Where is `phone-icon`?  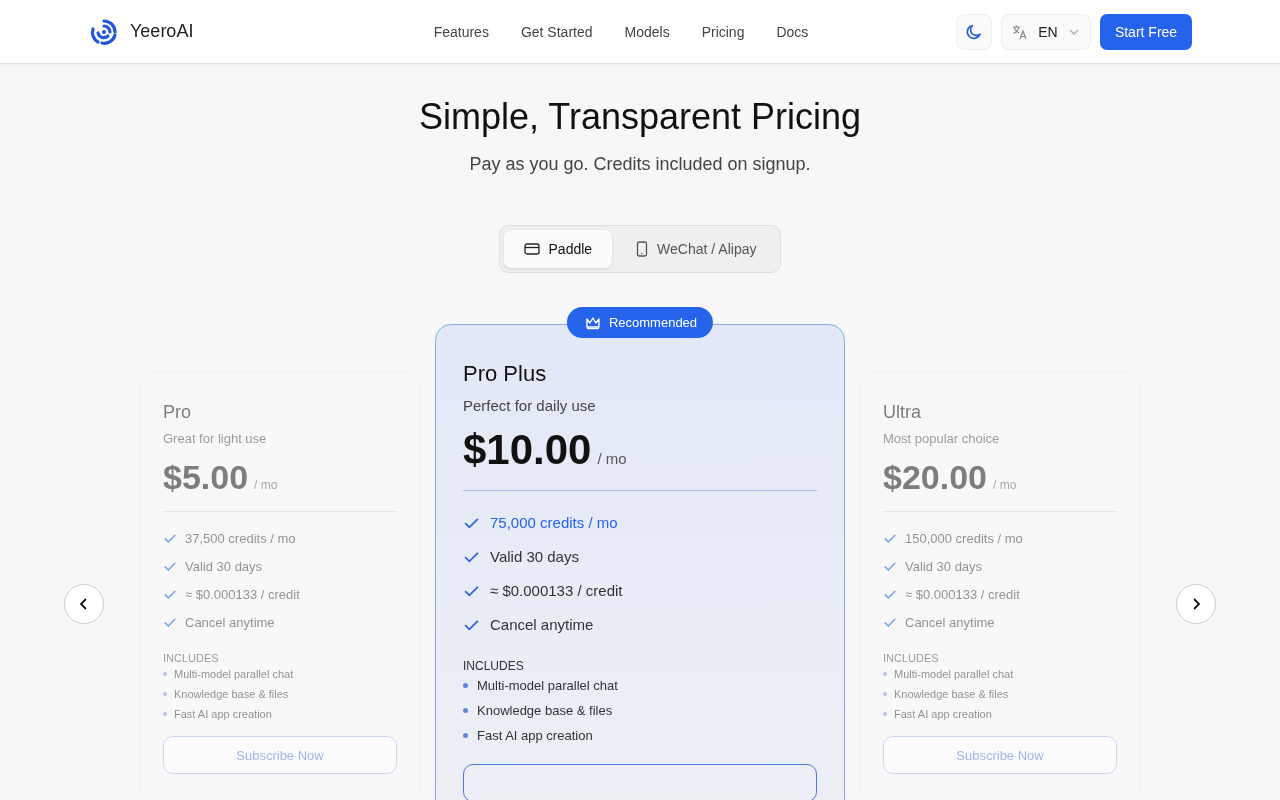
phone-icon is located at coordinates (642, 249).